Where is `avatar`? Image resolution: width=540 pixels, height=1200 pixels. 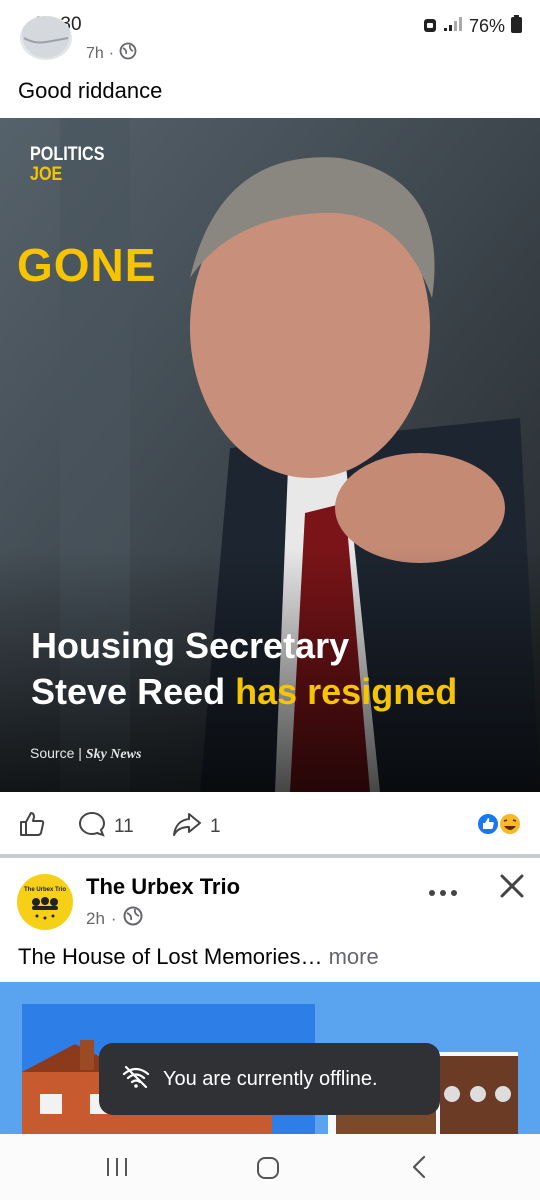 avatar is located at coordinates (46, 38).